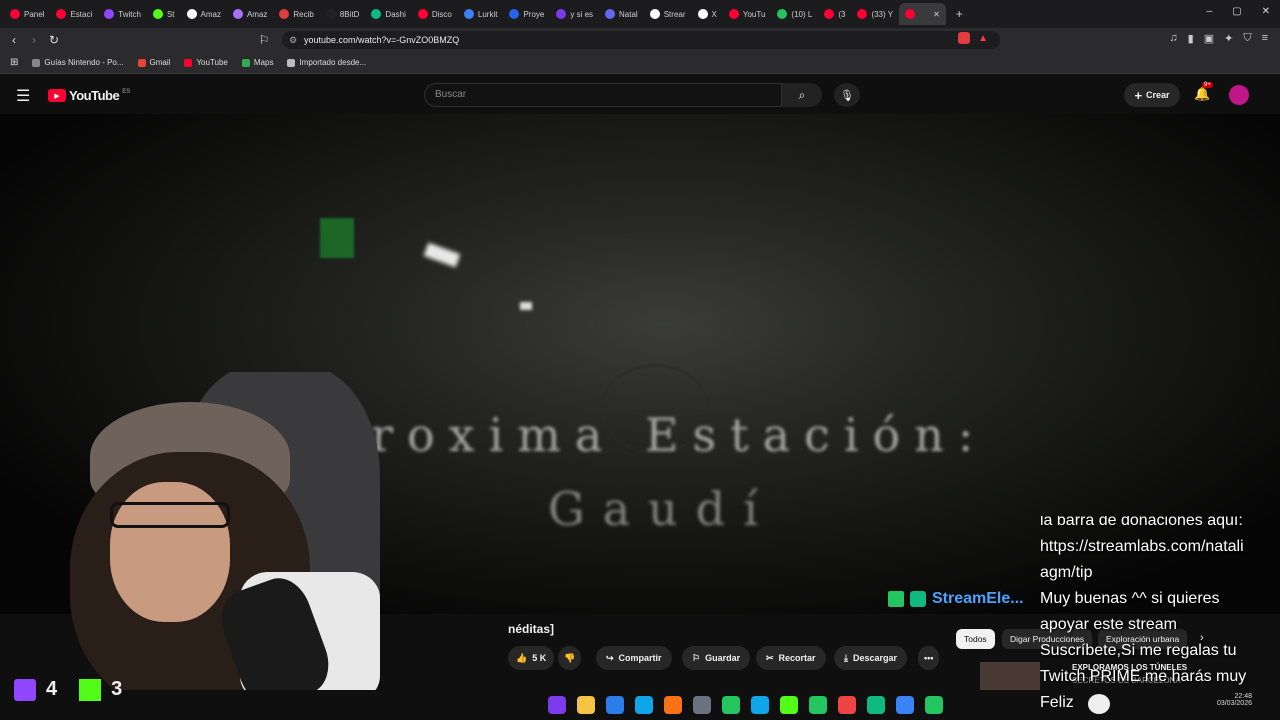  Describe the element at coordinates (929, 658) in the screenshot. I see `more-actions-button: •••` at that location.